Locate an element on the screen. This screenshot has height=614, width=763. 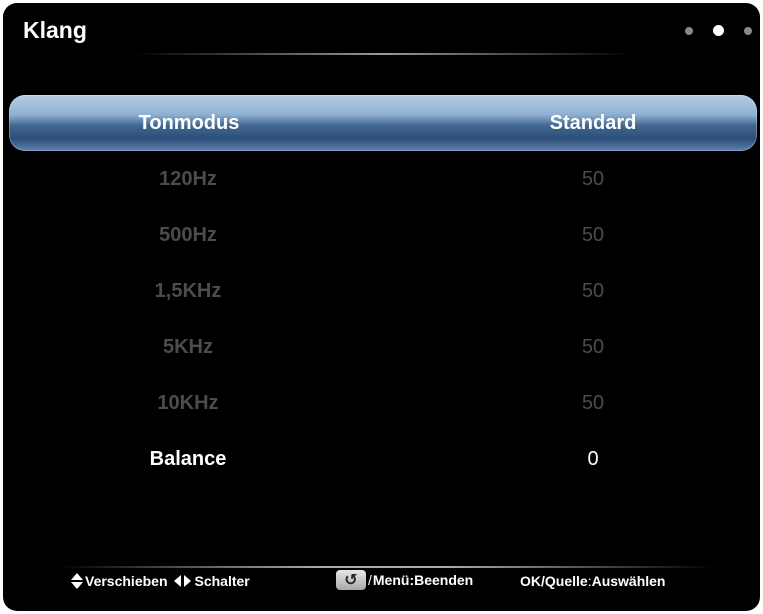
switch-label: Schalter is located at coordinates (222, 581).